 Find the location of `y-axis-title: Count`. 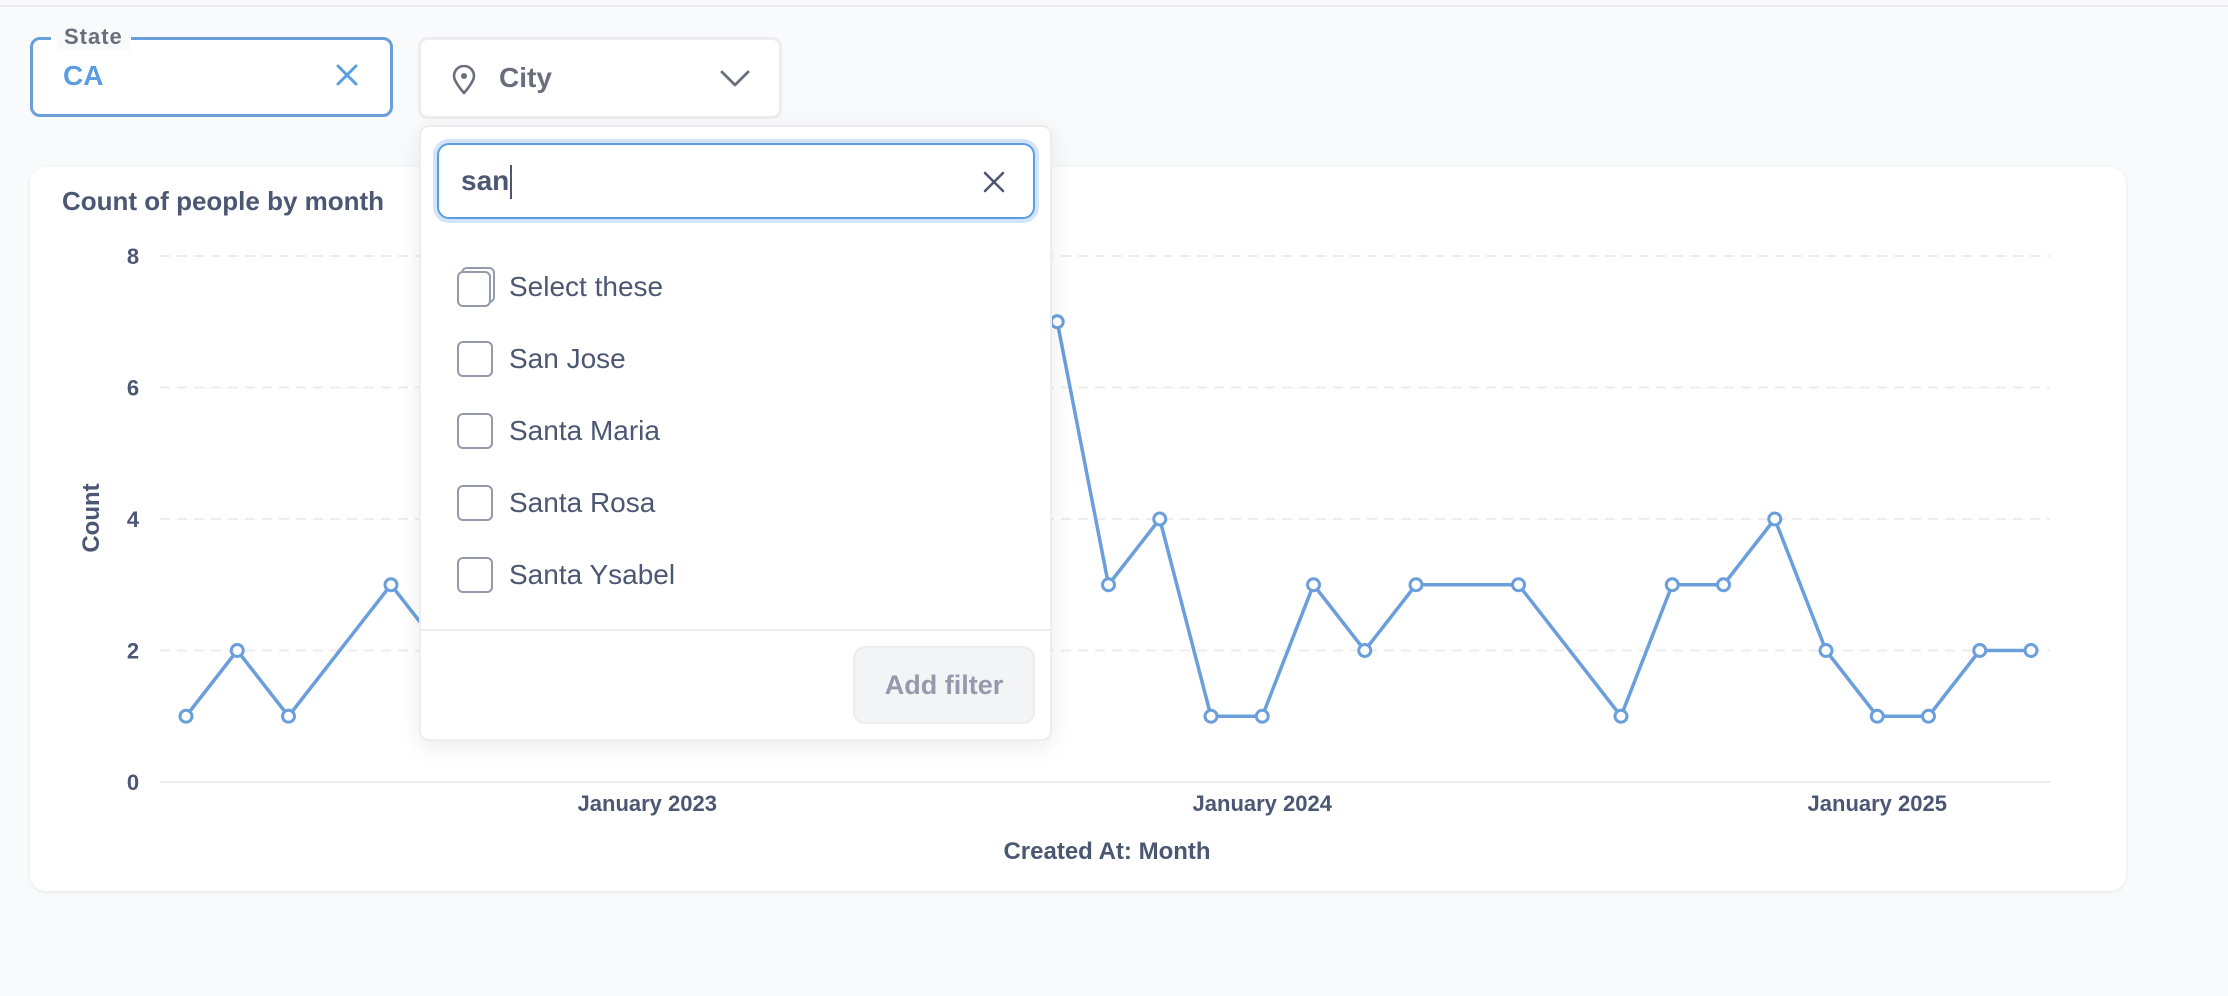

y-axis-title: Count is located at coordinates (91, 517).